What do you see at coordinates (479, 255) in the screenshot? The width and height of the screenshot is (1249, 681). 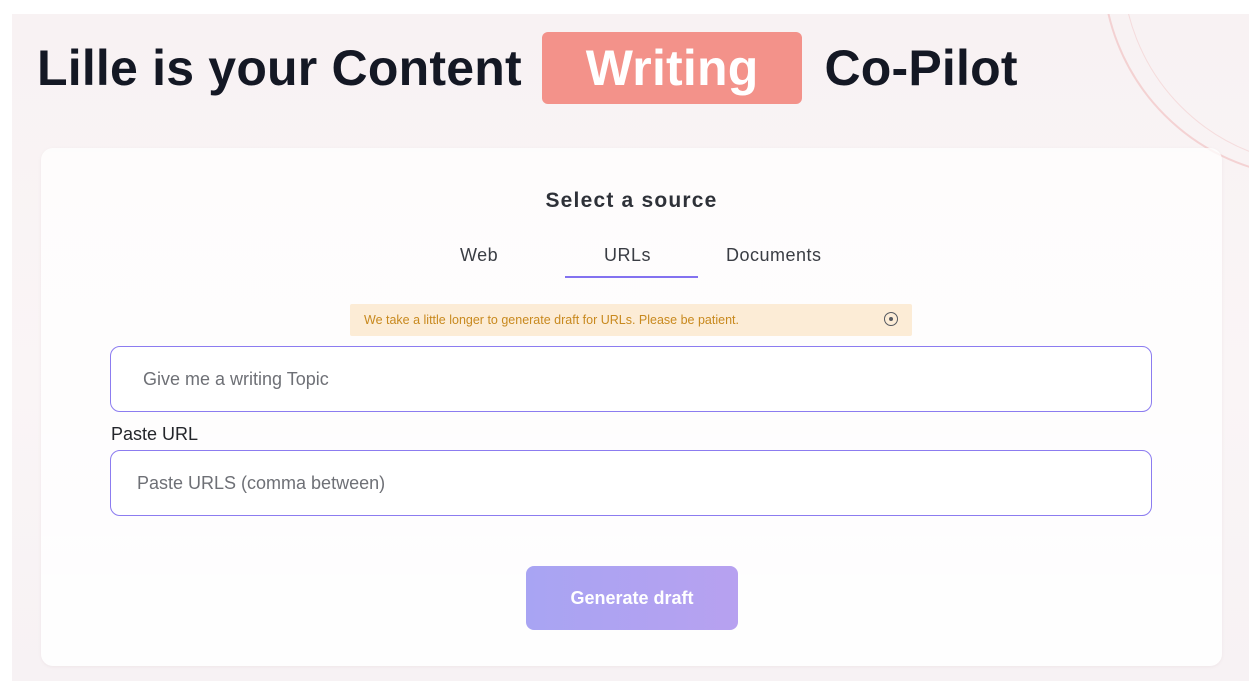 I see `tab-web: Web` at bounding box center [479, 255].